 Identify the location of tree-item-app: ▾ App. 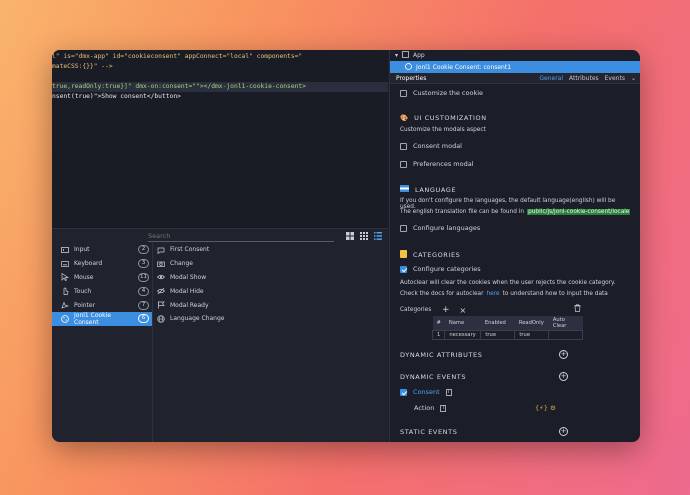
(515, 55).